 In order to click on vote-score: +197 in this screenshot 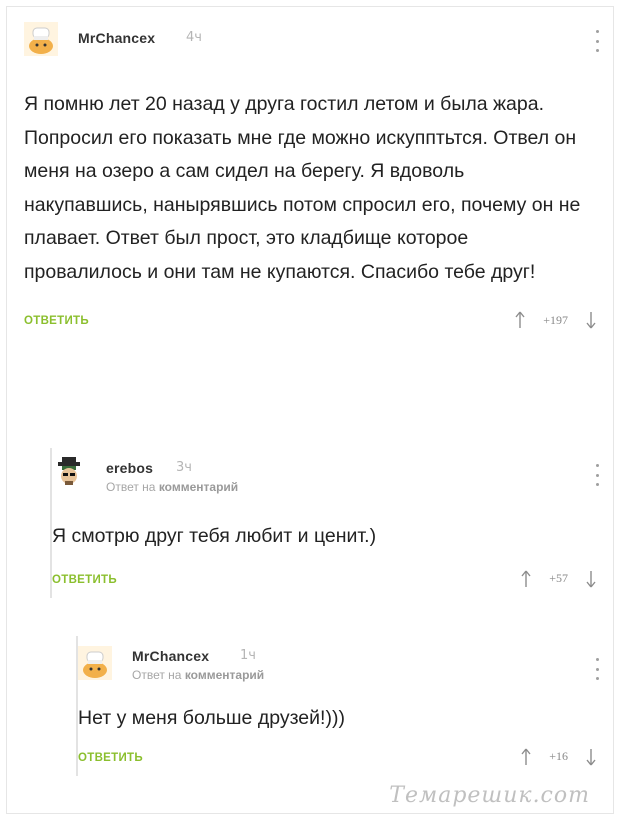, I will do `click(555, 319)`.